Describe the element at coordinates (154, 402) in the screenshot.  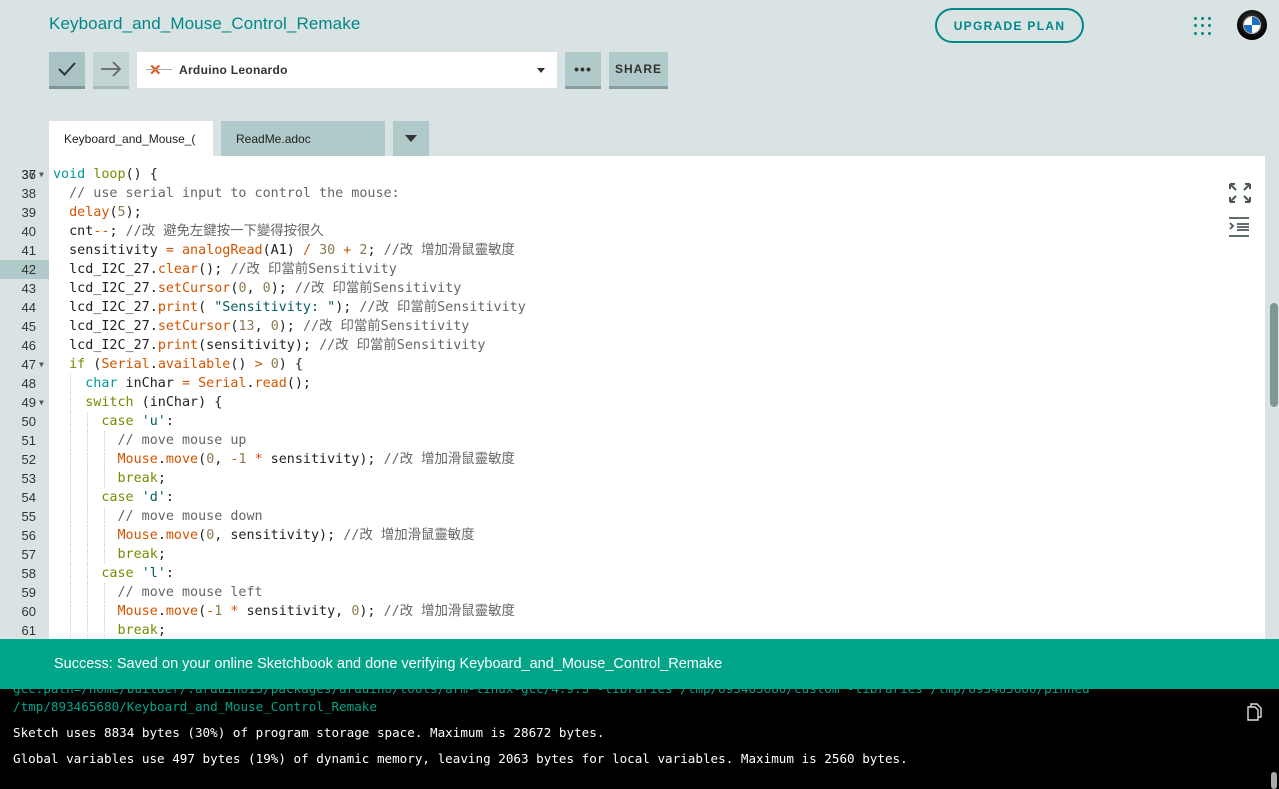
I see `code-text: switch (inChar) {` at that location.